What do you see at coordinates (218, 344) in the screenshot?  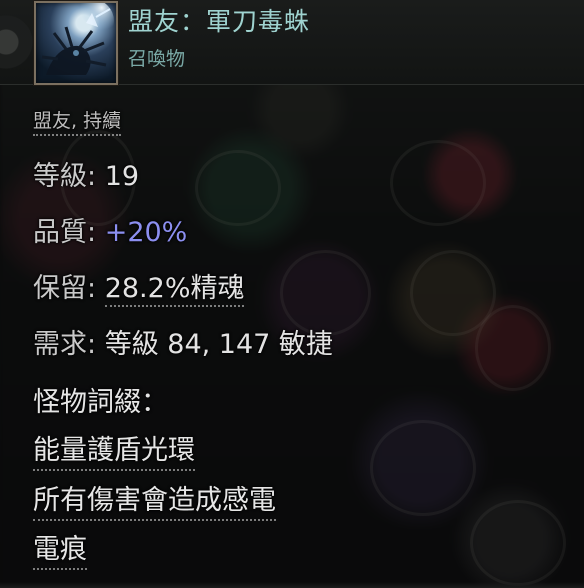 I see `stat-requirements-value: 等級 84, 147 敏捷` at bounding box center [218, 344].